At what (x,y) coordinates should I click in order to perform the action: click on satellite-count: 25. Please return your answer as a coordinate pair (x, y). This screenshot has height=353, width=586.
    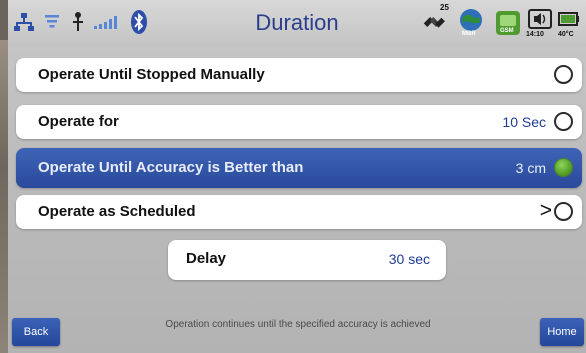
    Looking at the image, I should click on (444, 7).